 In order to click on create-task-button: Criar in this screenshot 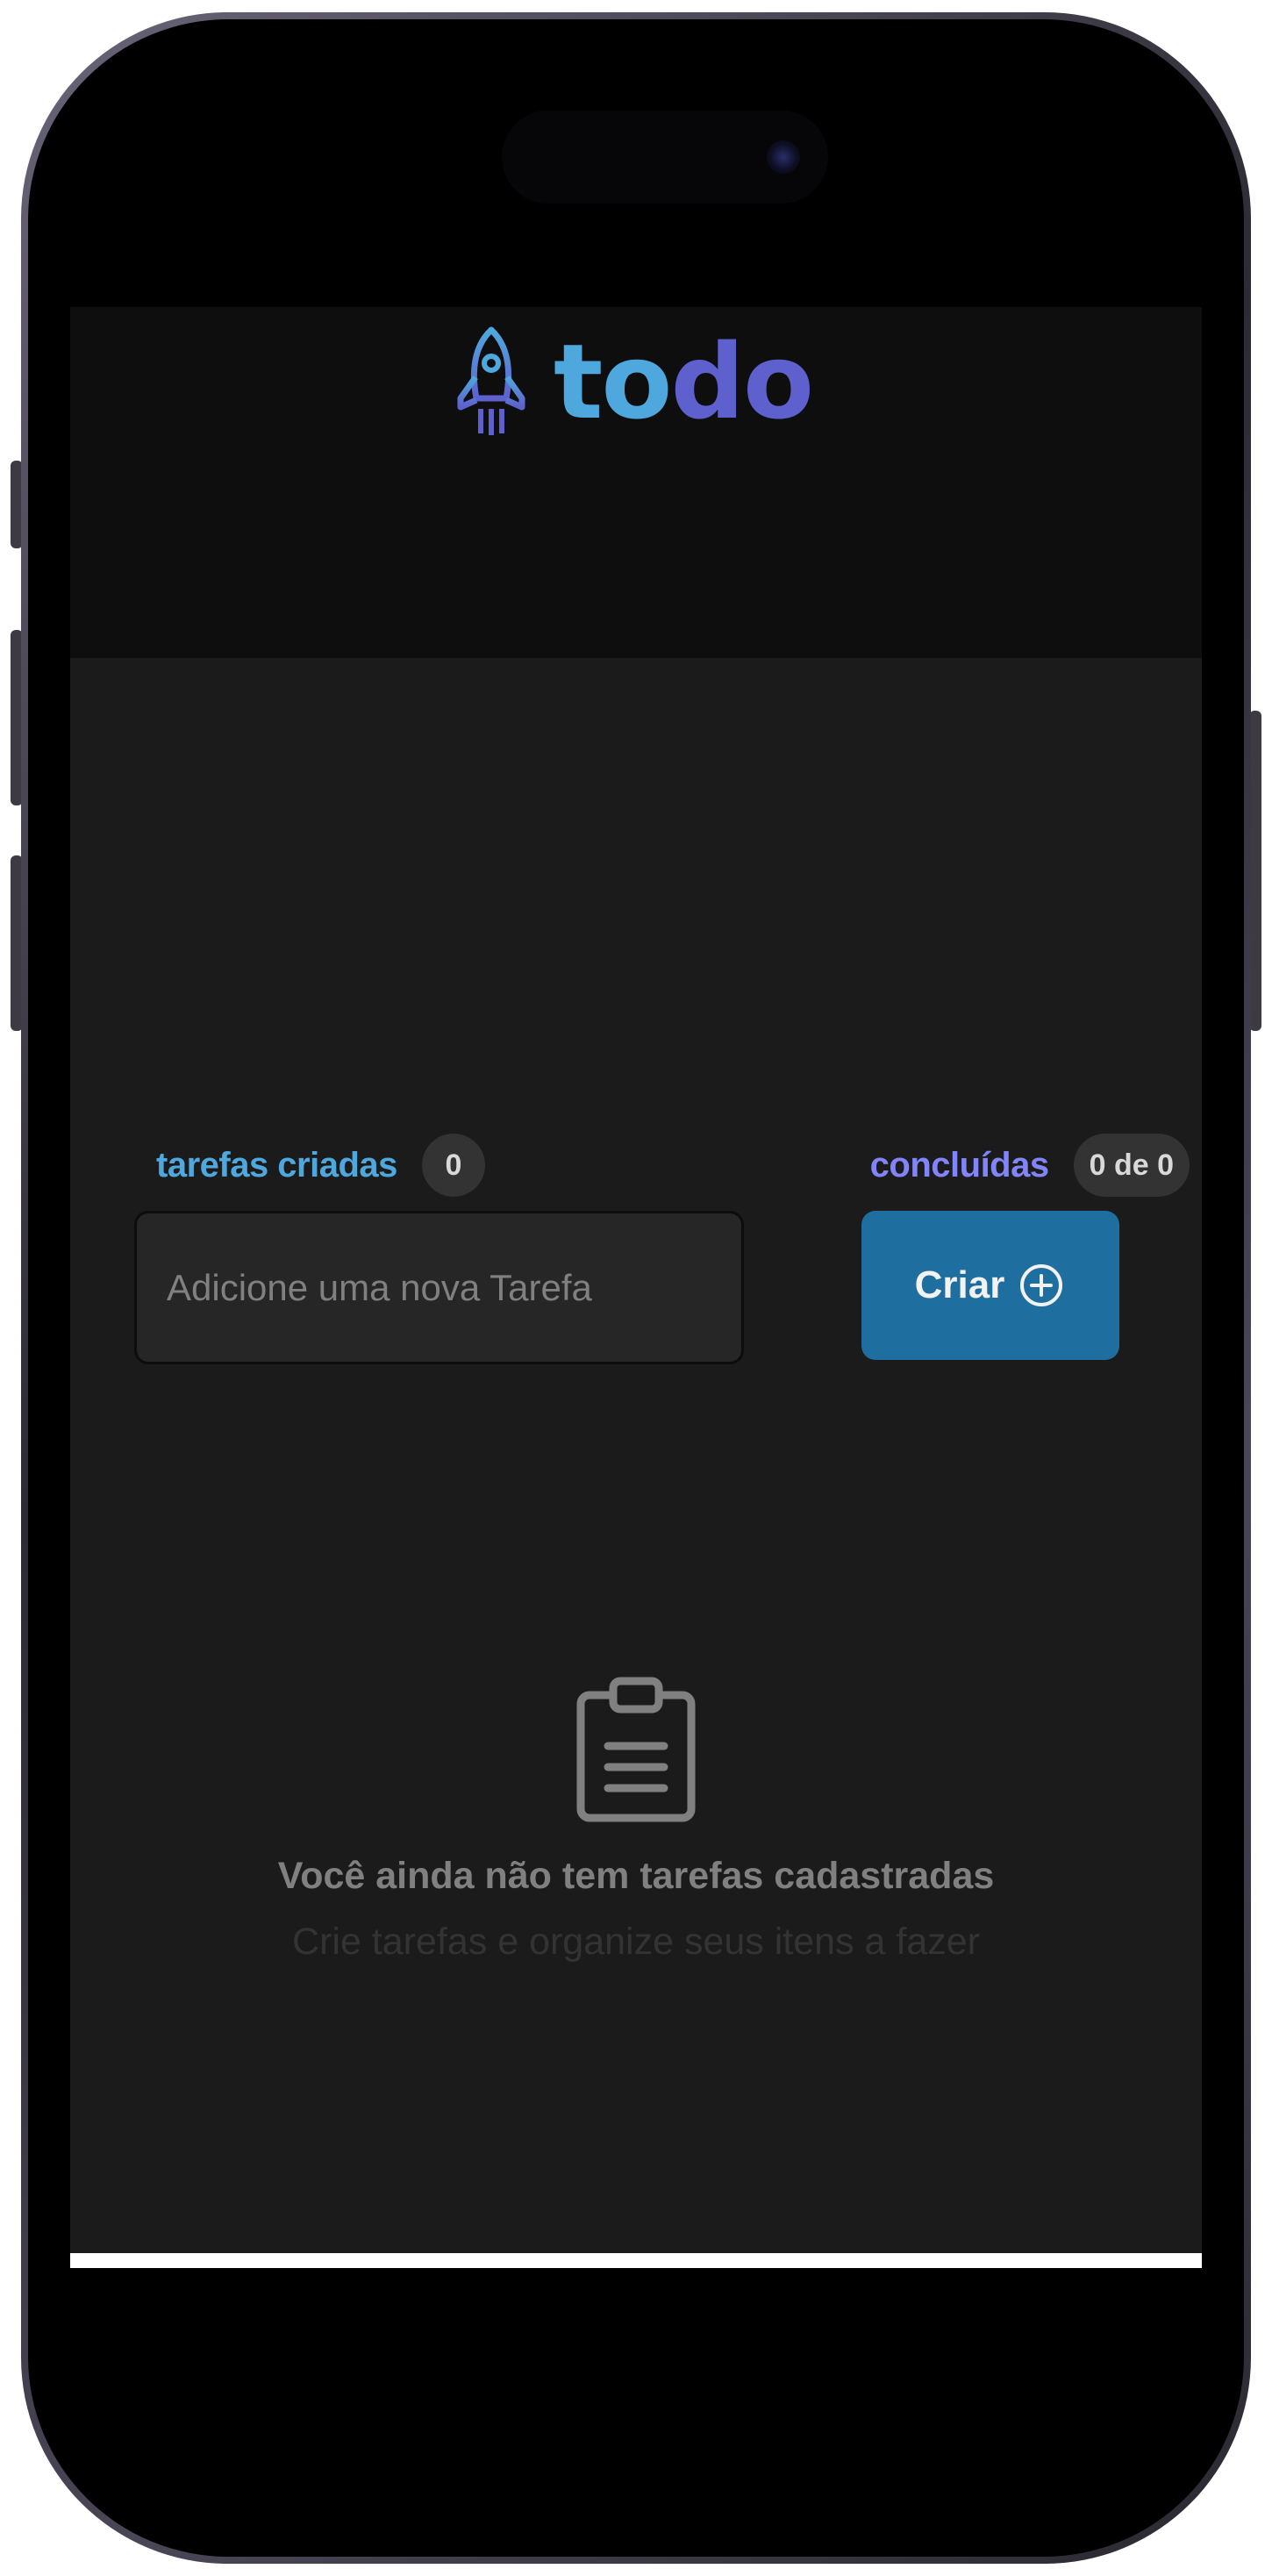, I will do `click(990, 1285)`.